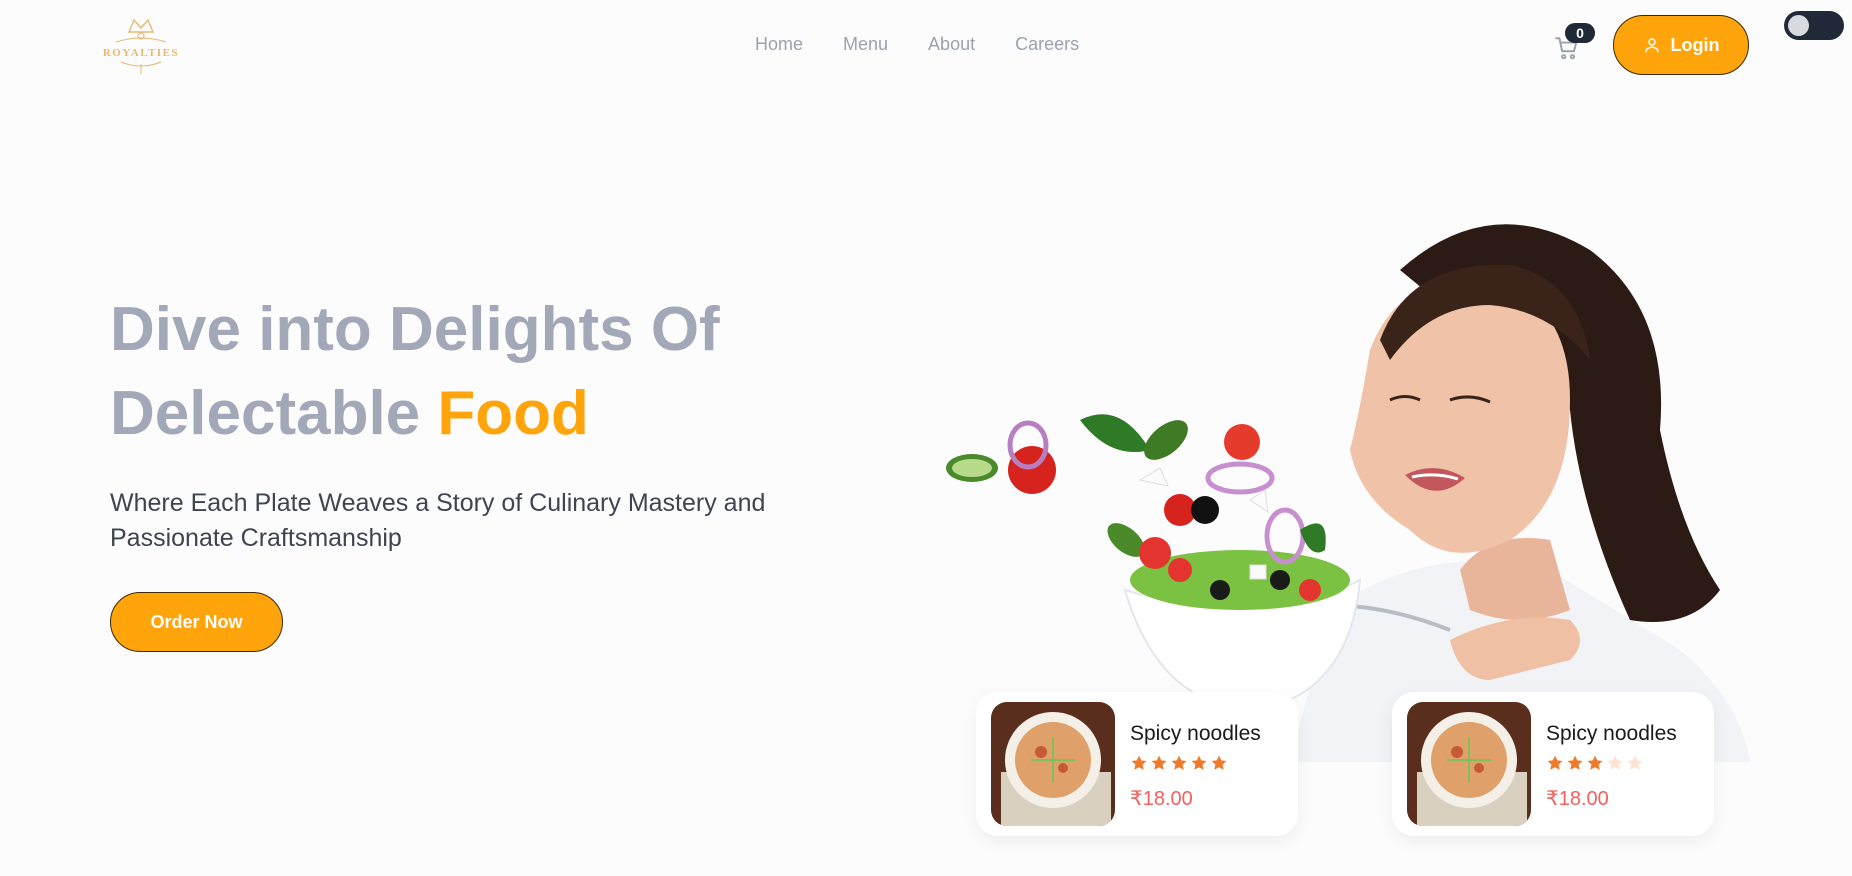 This screenshot has height=876, width=1852. What do you see at coordinates (1580, 33) in the screenshot?
I see `cart-count-badge: 0` at bounding box center [1580, 33].